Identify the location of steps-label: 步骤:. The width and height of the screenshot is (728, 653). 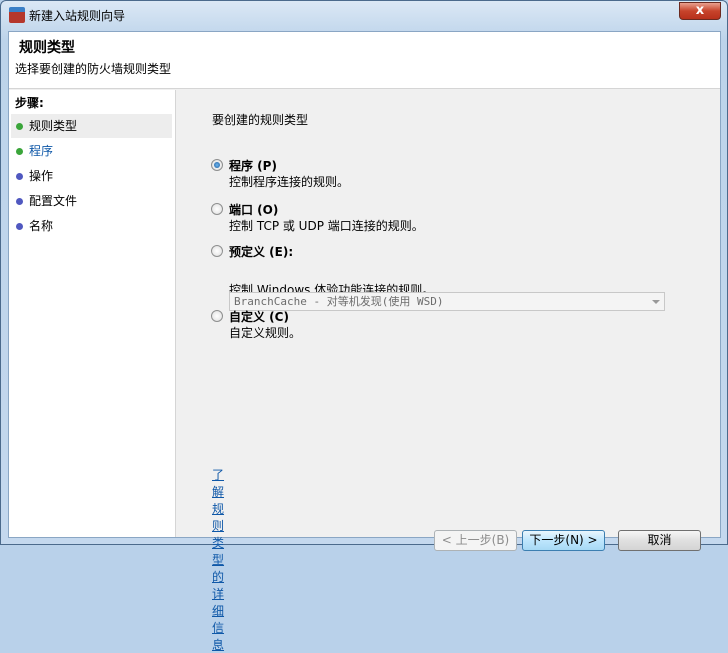
(29, 103).